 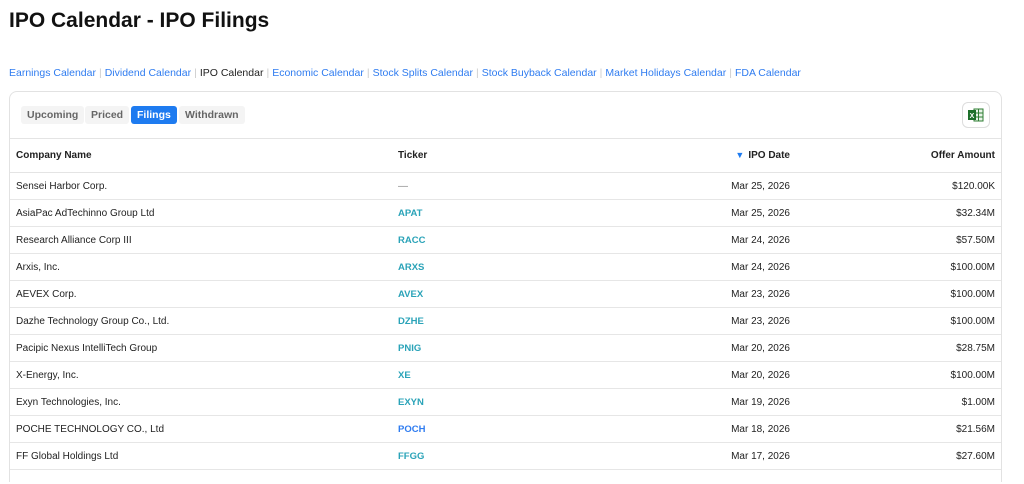 I want to click on ticker-link: POCH, so click(x=411, y=429).